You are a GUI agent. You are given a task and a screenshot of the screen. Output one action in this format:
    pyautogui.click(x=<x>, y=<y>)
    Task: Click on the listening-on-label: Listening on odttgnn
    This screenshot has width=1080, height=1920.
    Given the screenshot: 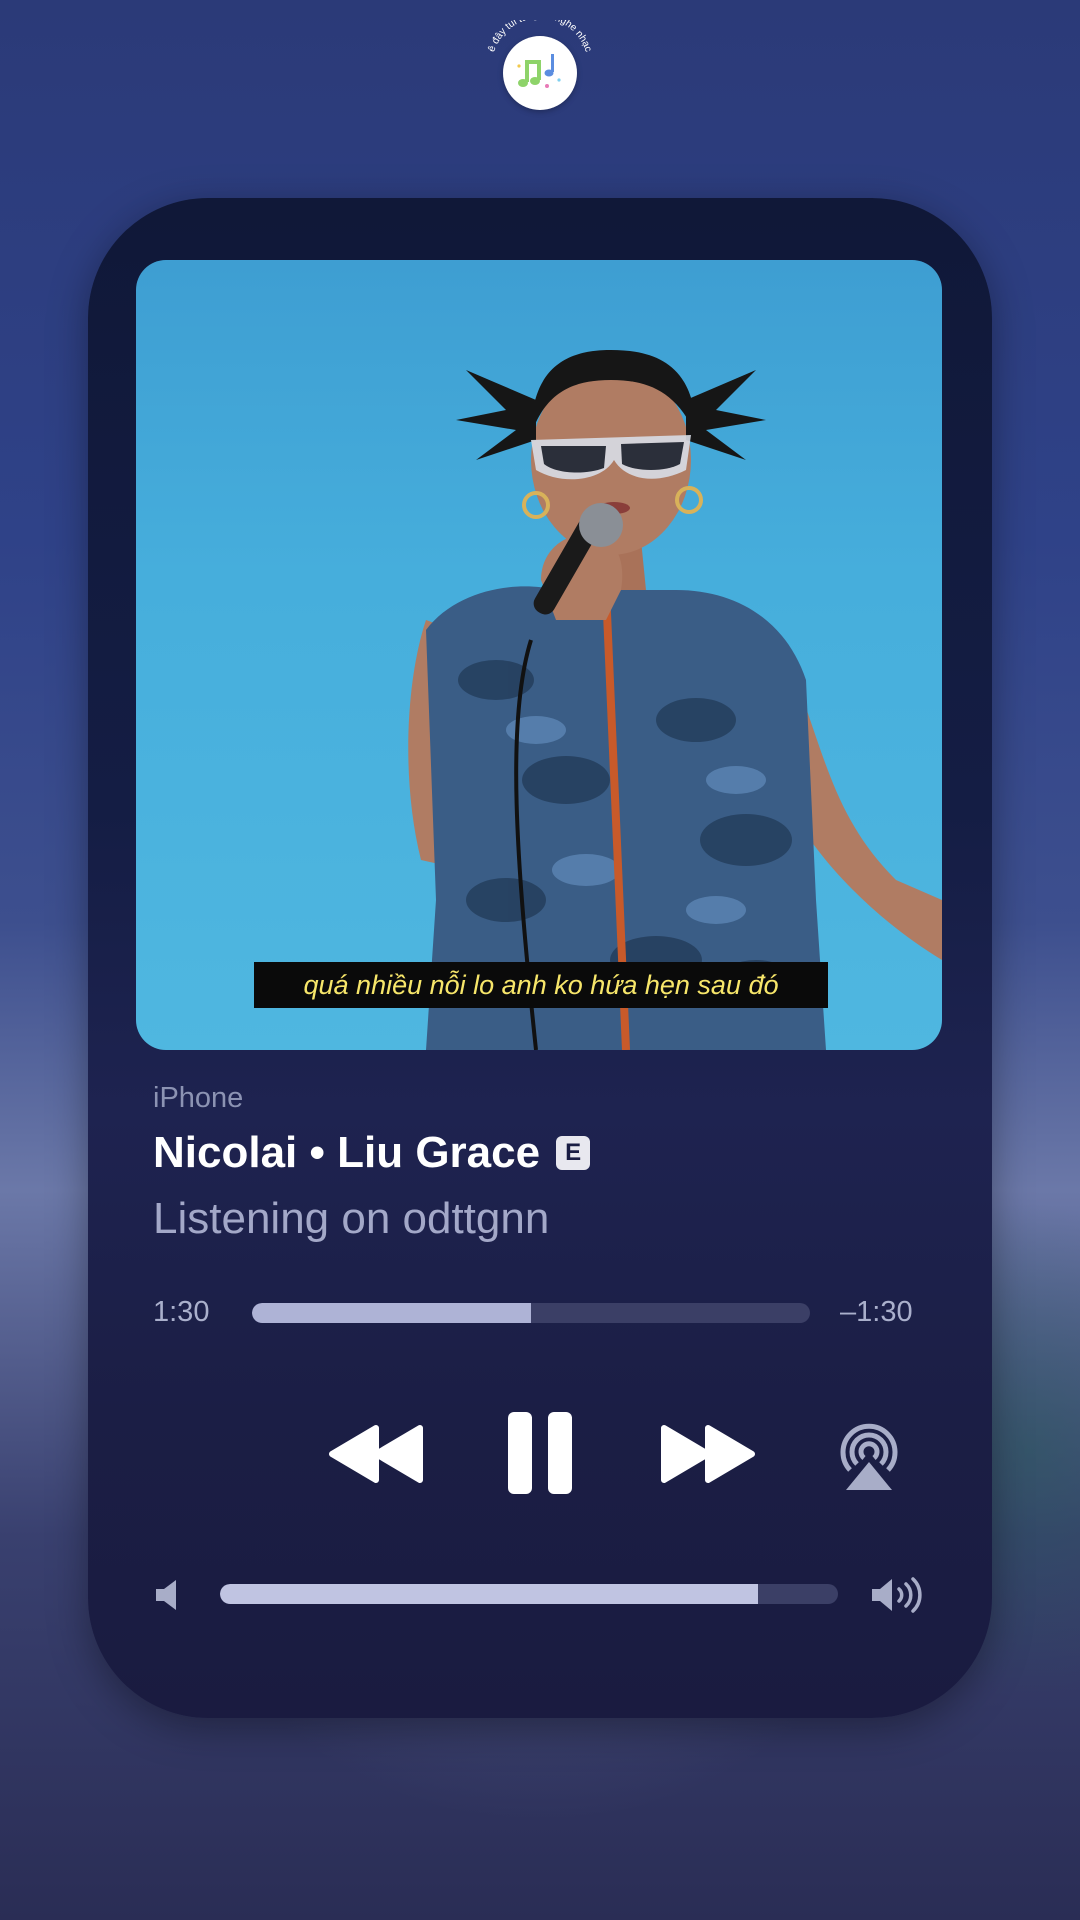 What is the action you would take?
    pyautogui.click(x=351, y=1218)
    